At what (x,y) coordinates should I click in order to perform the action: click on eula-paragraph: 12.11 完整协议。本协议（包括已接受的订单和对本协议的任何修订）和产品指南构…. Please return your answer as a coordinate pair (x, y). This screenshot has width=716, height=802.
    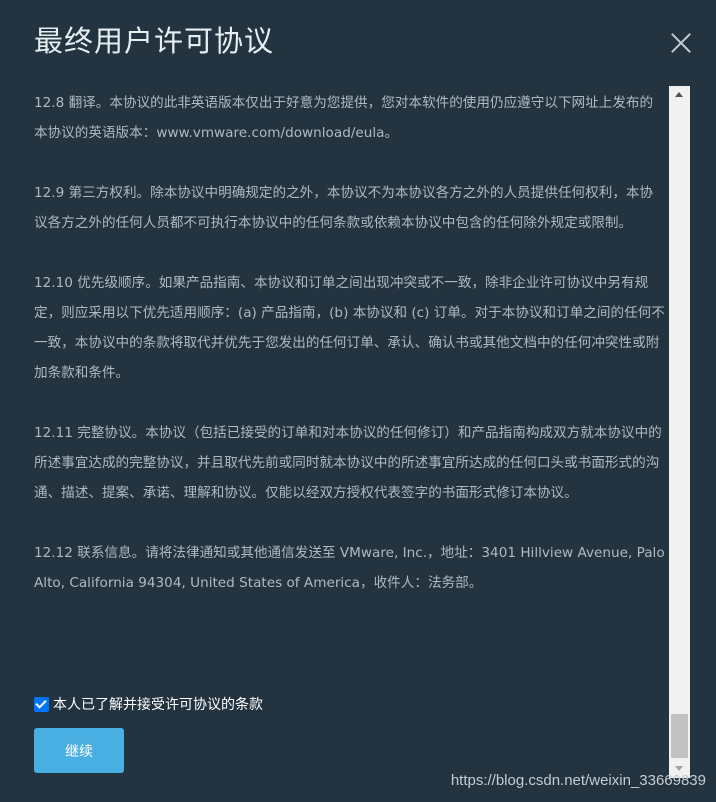
    Looking at the image, I should click on (348, 463).